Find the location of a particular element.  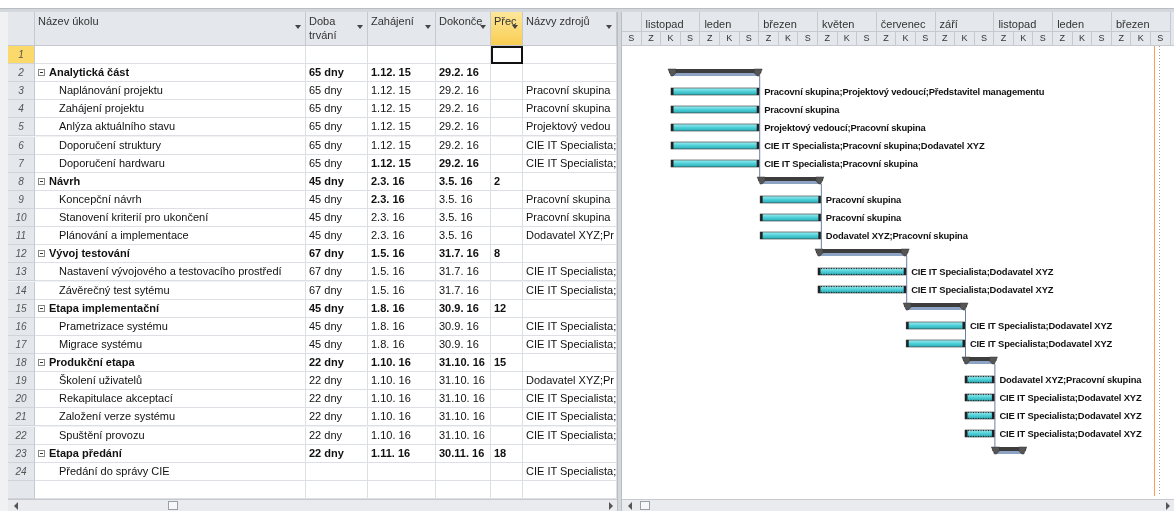

row-number: 12 is located at coordinates (21, 254).